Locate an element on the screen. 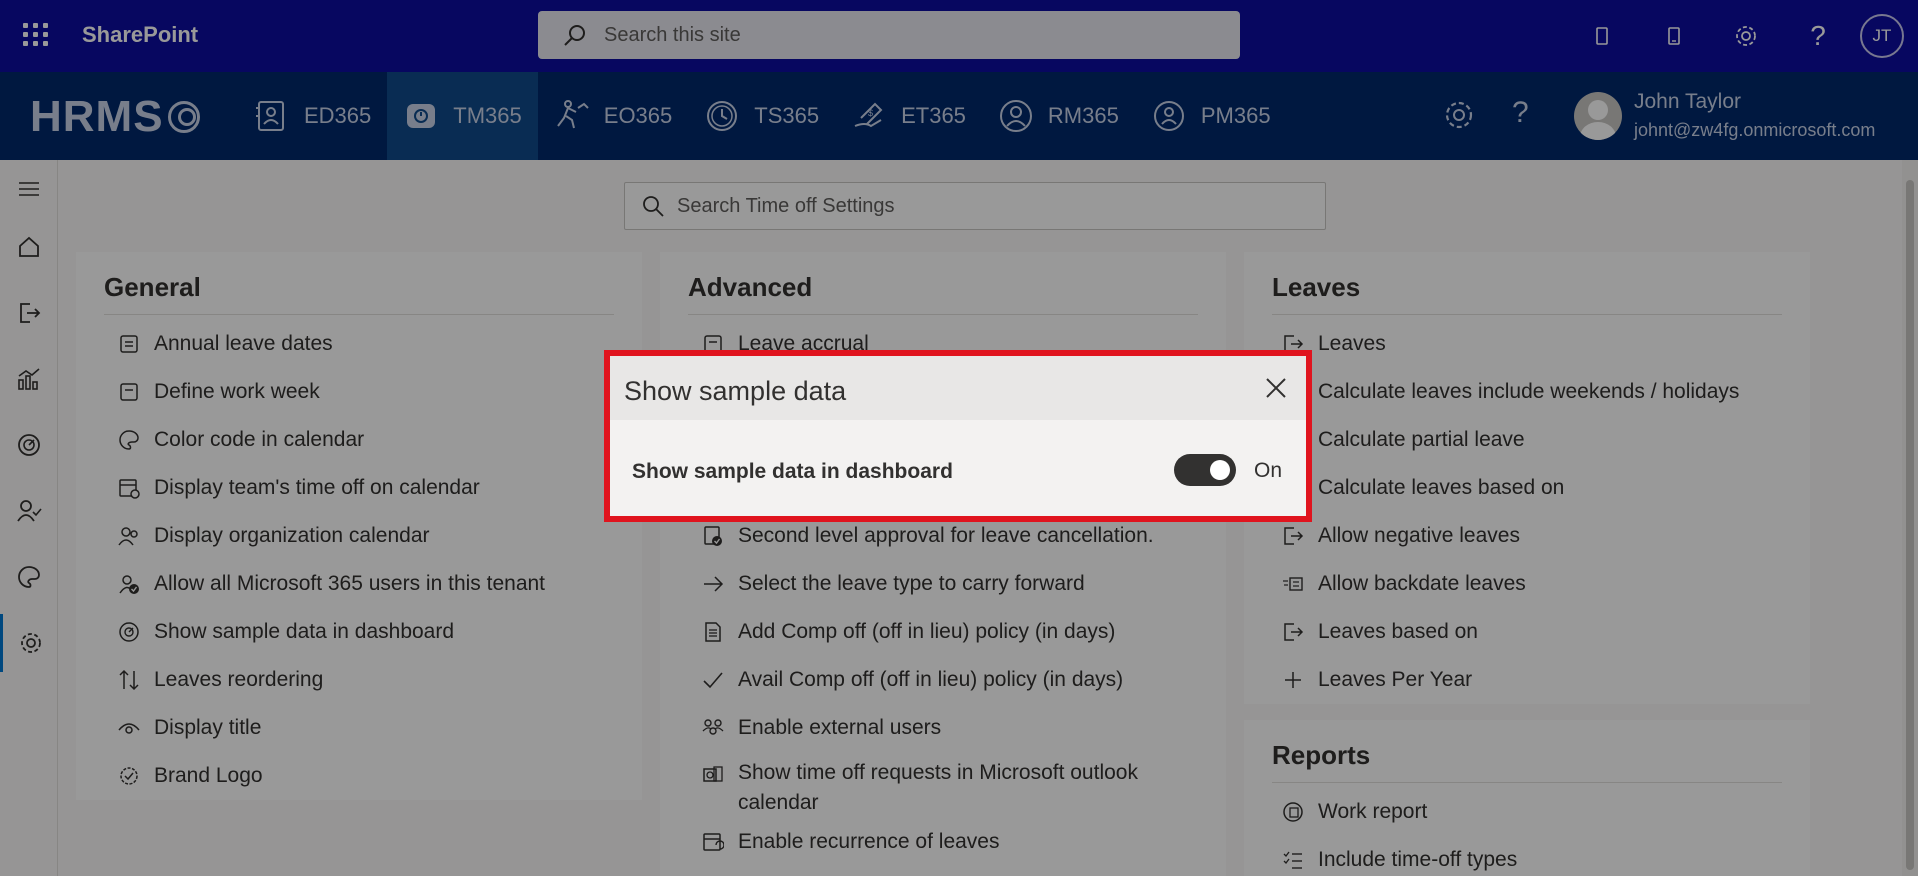 The width and height of the screenshot is (1918, 876). toggle-state-text: On is located at coordinates (1268, 470).